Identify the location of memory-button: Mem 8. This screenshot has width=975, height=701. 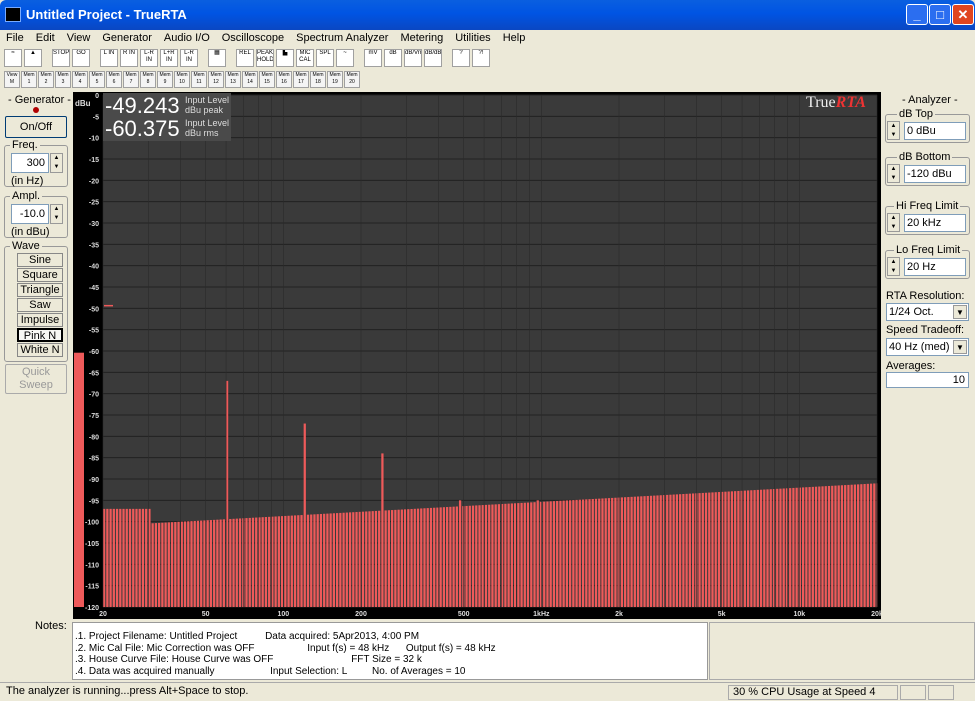
(148, 79).